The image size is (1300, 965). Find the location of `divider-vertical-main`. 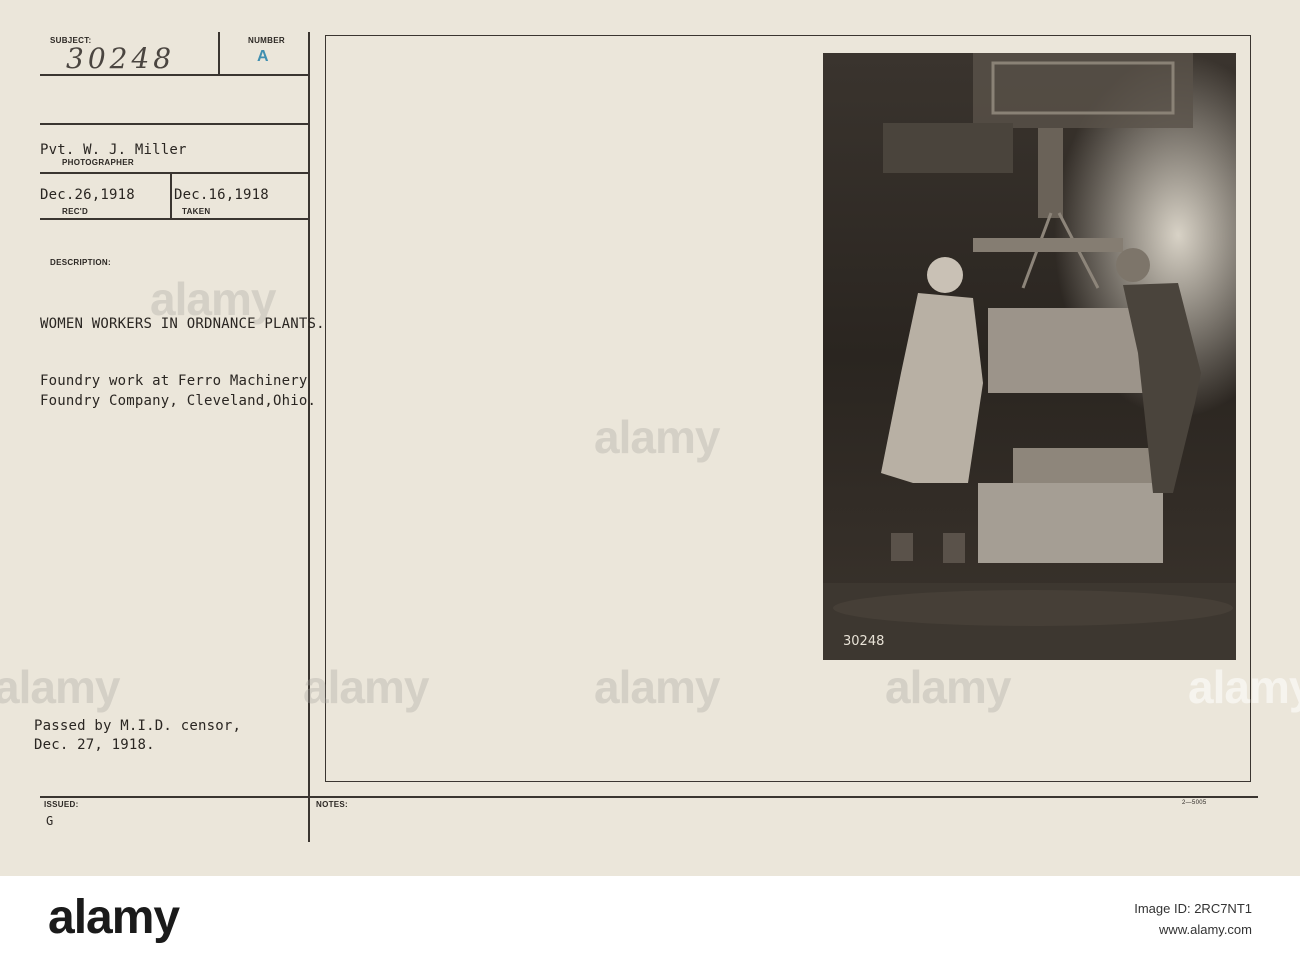

divider-vertical-main is located at coordinates (309, 437).